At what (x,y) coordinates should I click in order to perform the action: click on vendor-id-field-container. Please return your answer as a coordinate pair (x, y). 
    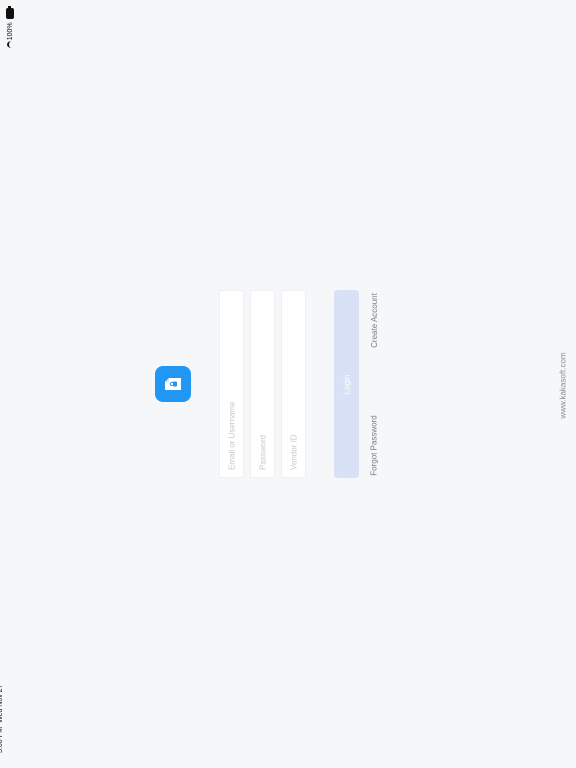
    Looking at the image, I should click on (293, 384).